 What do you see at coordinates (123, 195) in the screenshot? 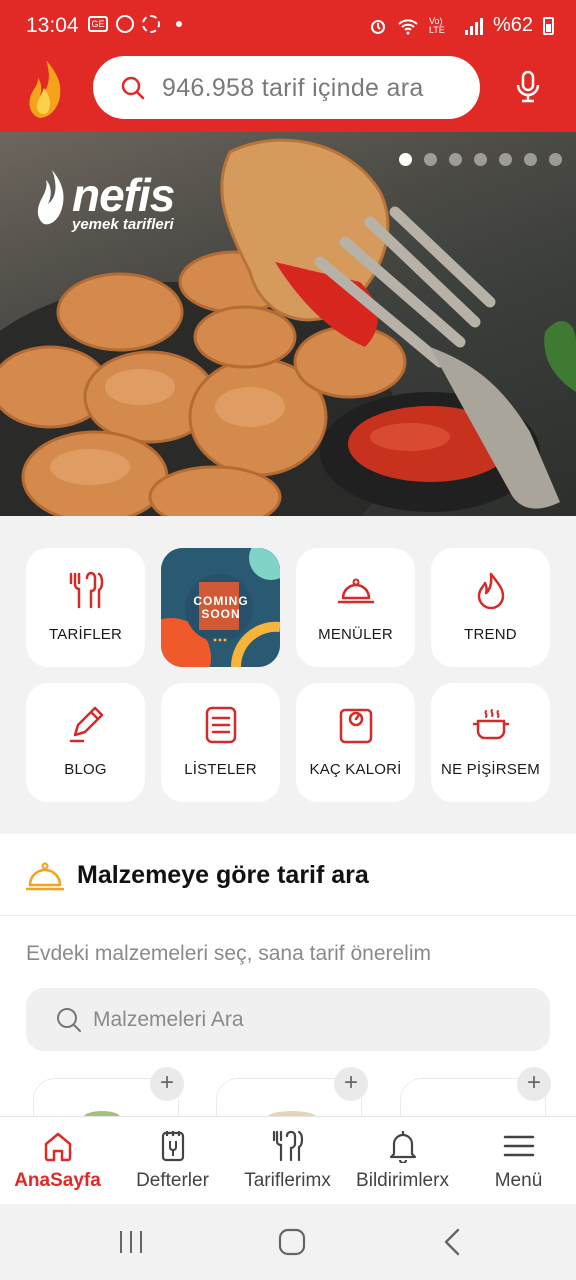
I see `brand-name: nefis` at bounding box center [123, 195].